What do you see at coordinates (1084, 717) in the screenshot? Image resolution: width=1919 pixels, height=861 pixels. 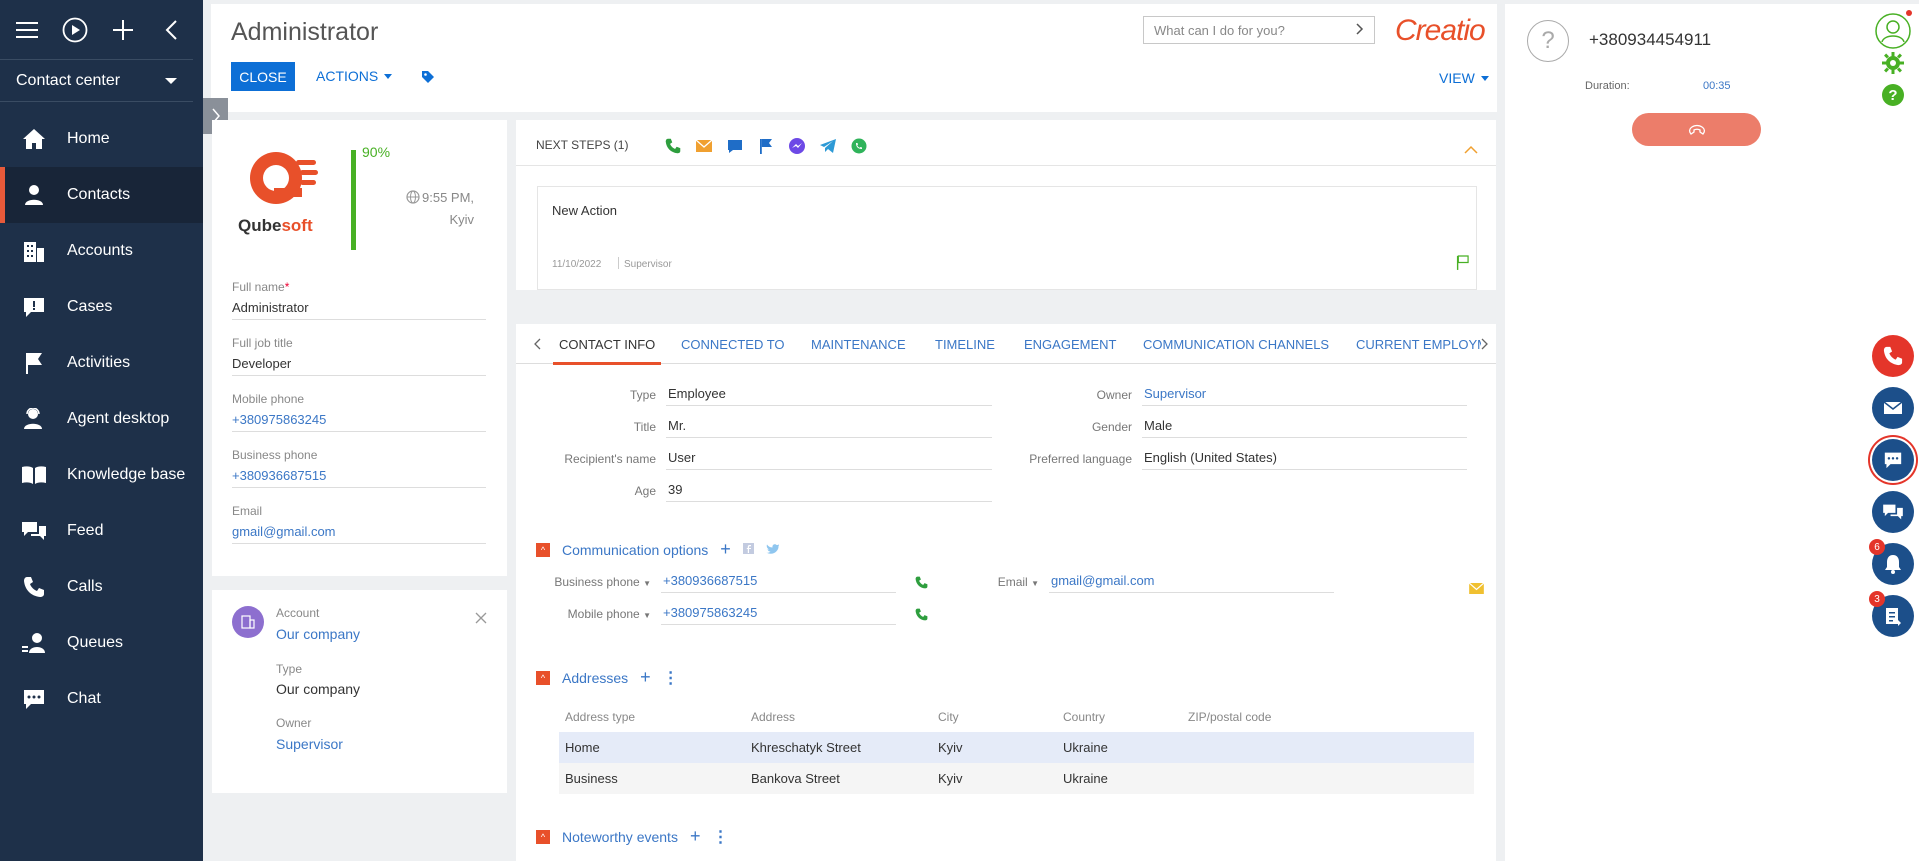 I see `column-header: Country` at bounding box center [1084, 717].